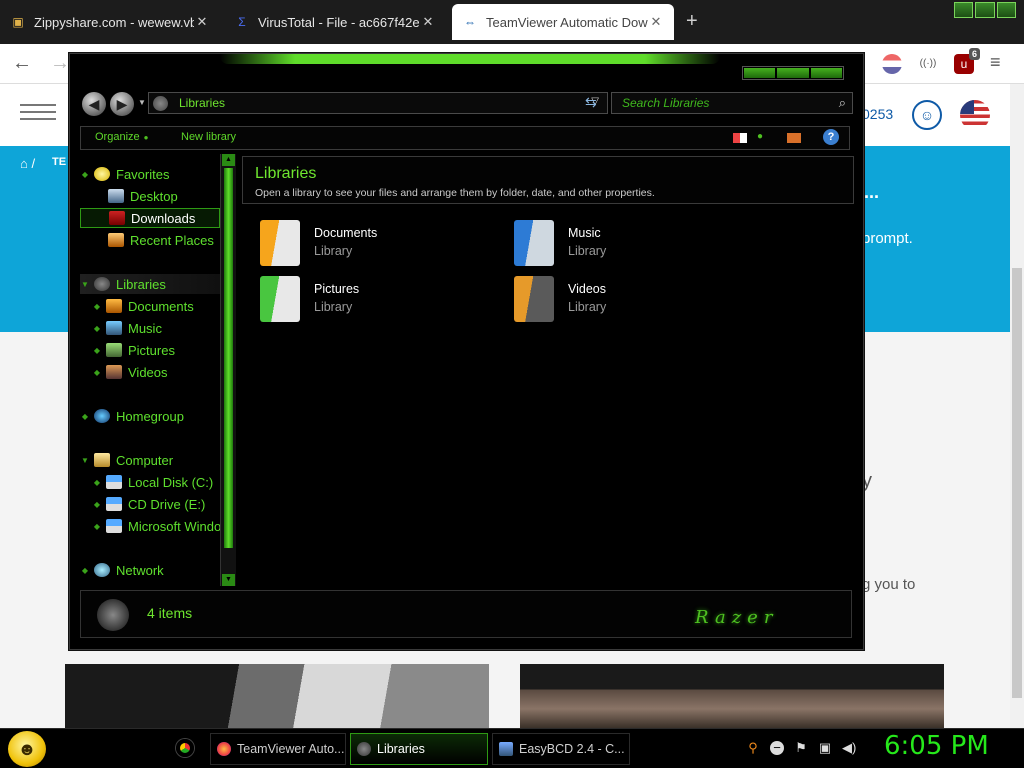 This screenshot has height=768, width=1024. I want to click on library-pictures: Pictures Library, so click(375, 301).